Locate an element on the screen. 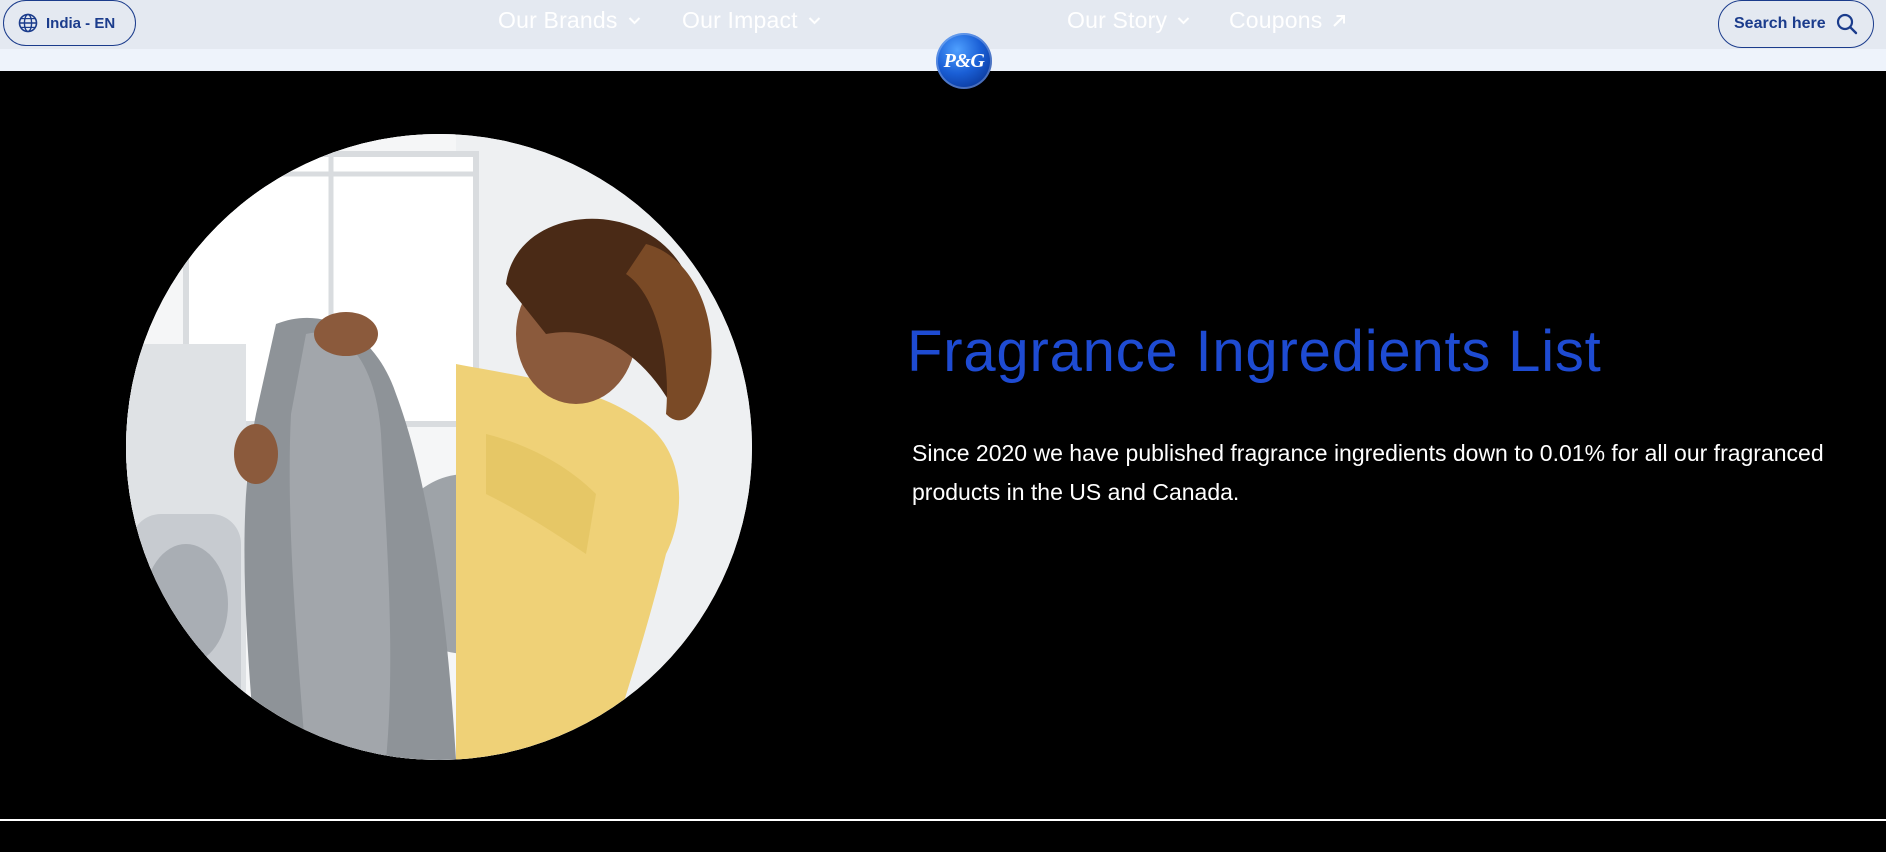 This screenshot has height=852, width=1886. section-divider is located at coordinates (943, 820).